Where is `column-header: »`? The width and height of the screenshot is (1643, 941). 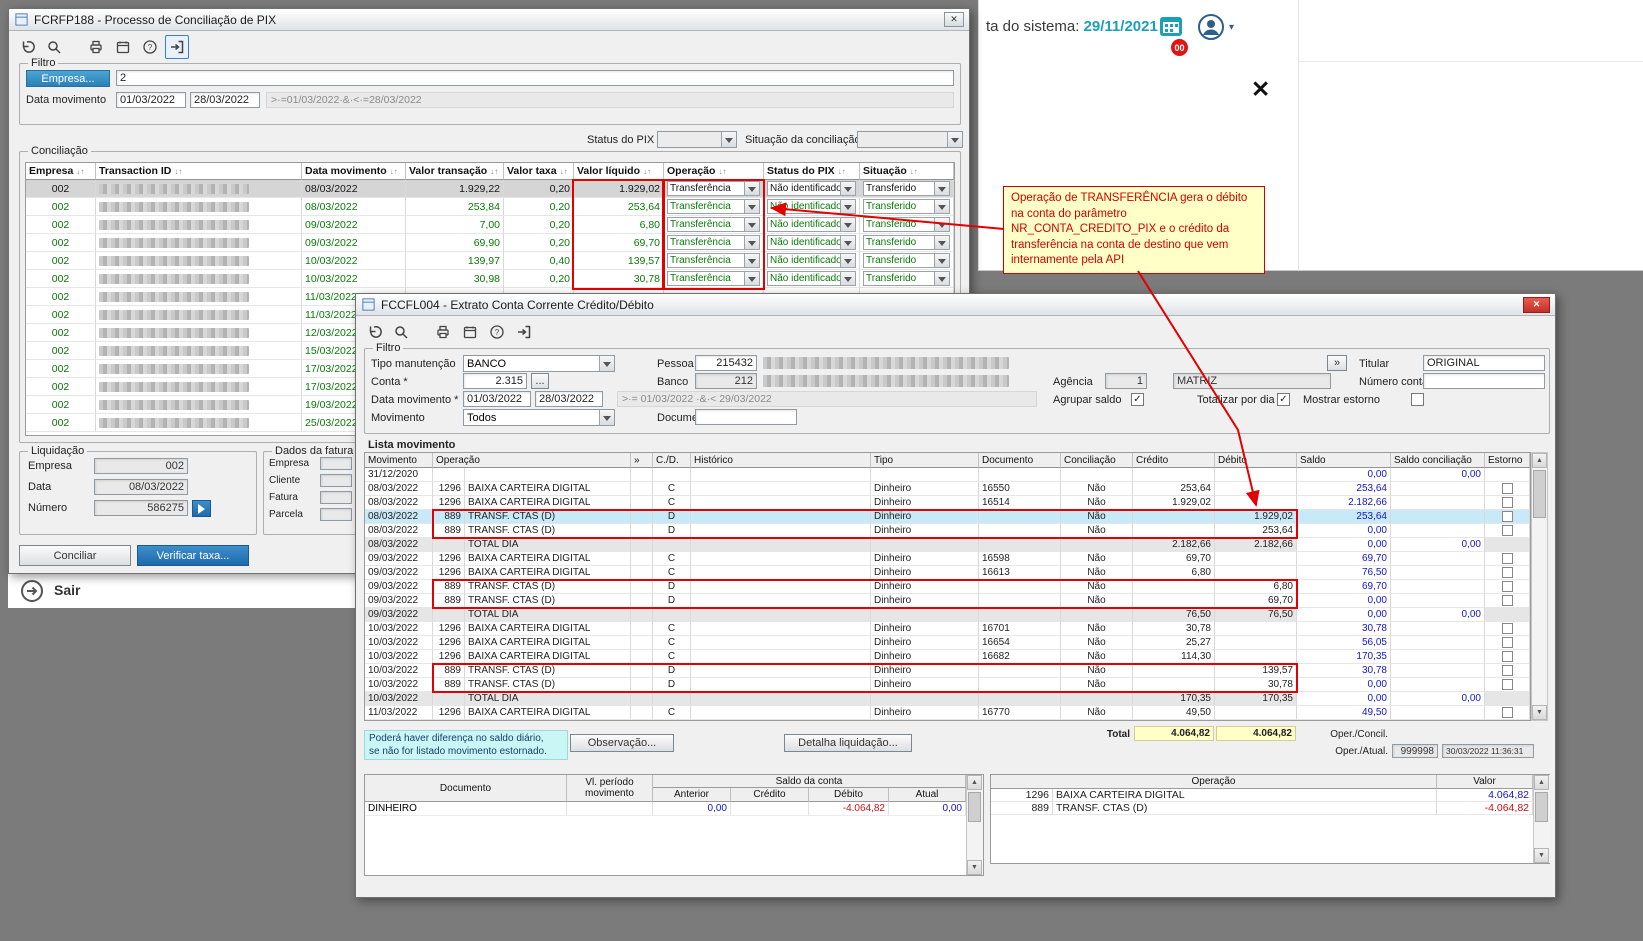
column-header: » is located at coordinates (642, 460).